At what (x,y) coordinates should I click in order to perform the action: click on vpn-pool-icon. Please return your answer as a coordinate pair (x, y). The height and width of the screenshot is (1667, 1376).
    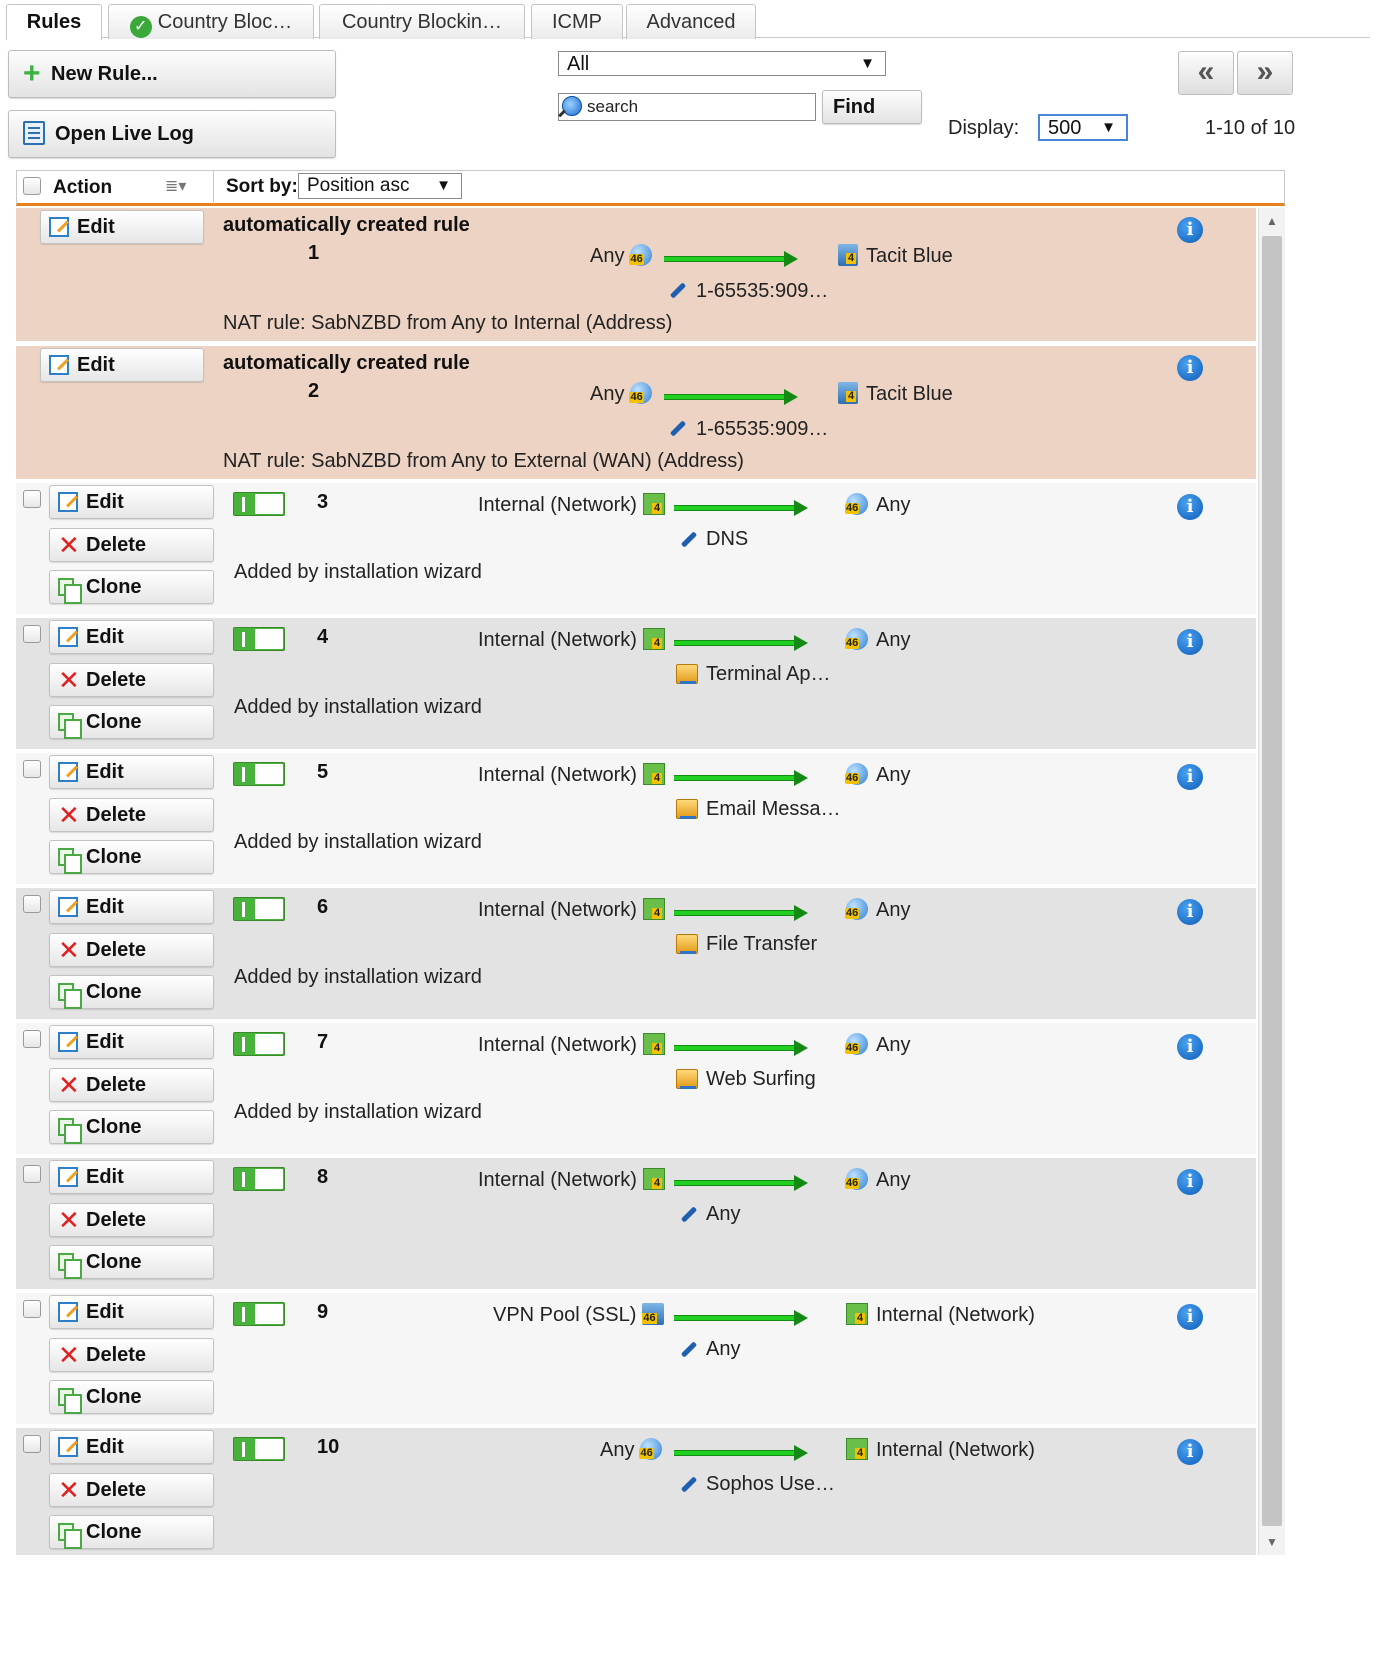
    Looking at the image, I should click on (653, 1314).